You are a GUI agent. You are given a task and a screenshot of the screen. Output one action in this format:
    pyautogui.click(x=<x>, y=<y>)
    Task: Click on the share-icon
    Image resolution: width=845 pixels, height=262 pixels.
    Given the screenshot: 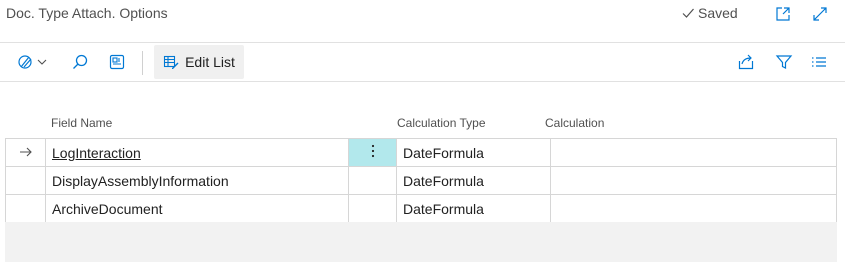 What is the action you would take?
    pyautogui.click(x=746, y=62)
    